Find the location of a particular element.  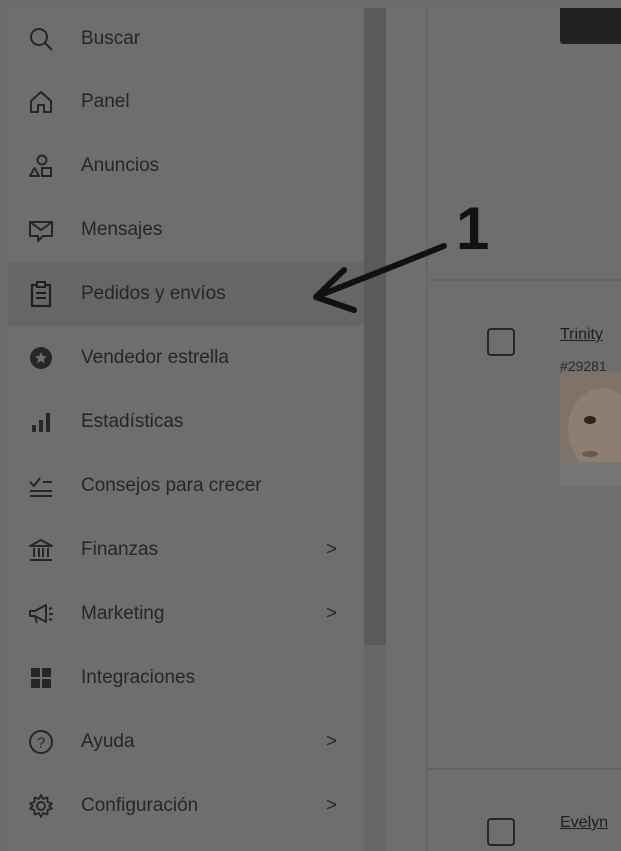

sidebar-item-anuncios: Anuncios is located at coordinates (186, 166).